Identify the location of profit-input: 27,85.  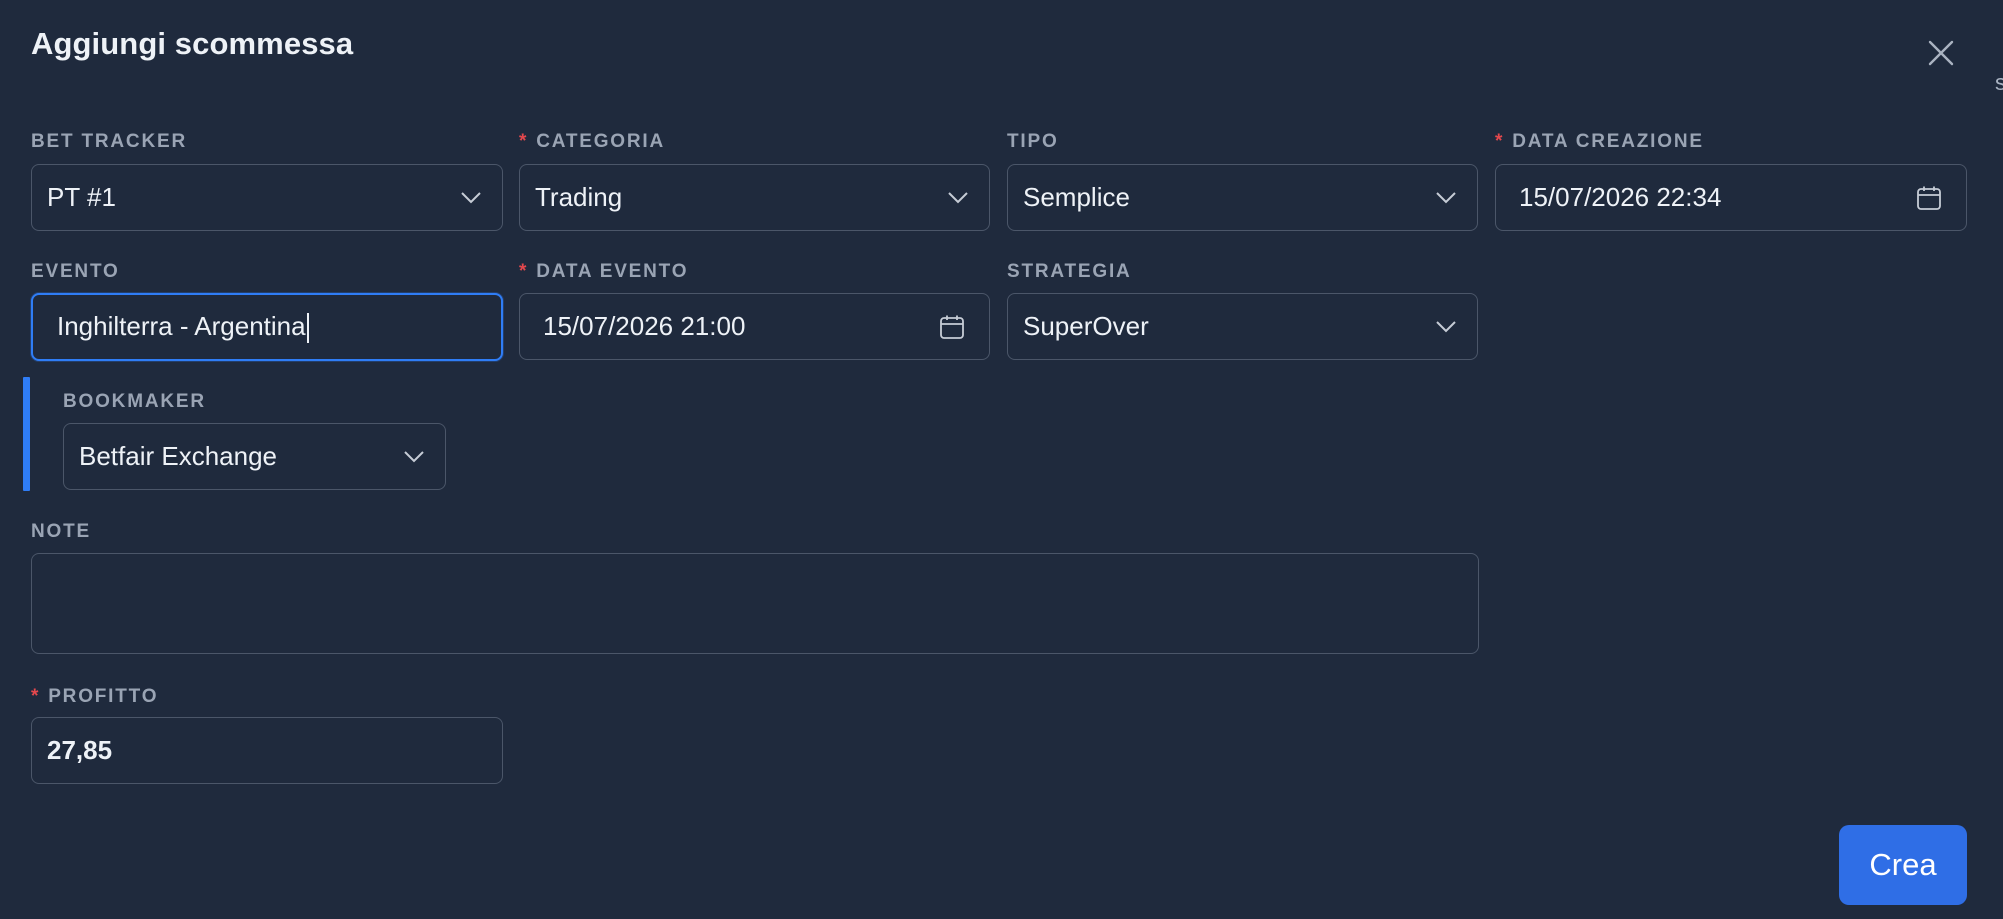
(267, 750).